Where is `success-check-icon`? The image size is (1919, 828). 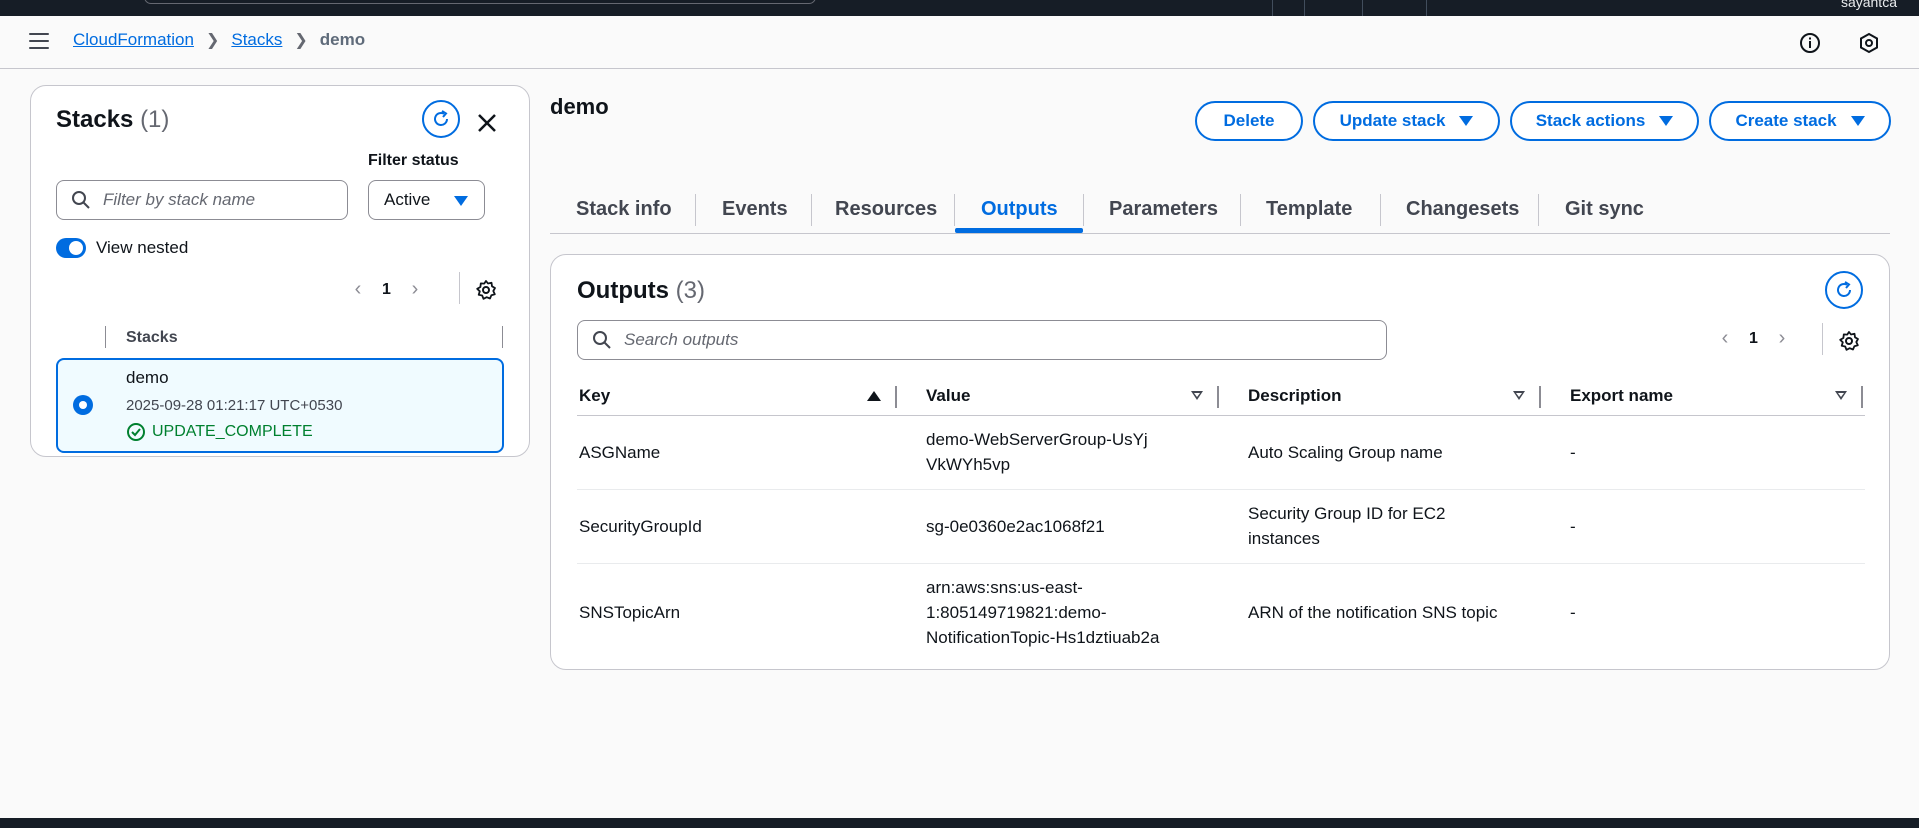
success-check-icon is located at coordinates (136, 432).